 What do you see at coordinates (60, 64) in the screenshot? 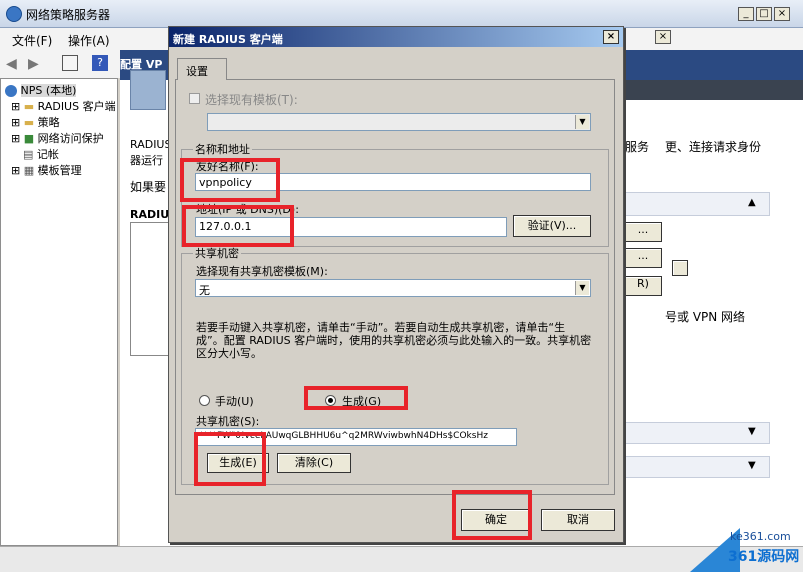
I see `toolbar: ◀ ▶ ?` at bounding box center [60, 64].